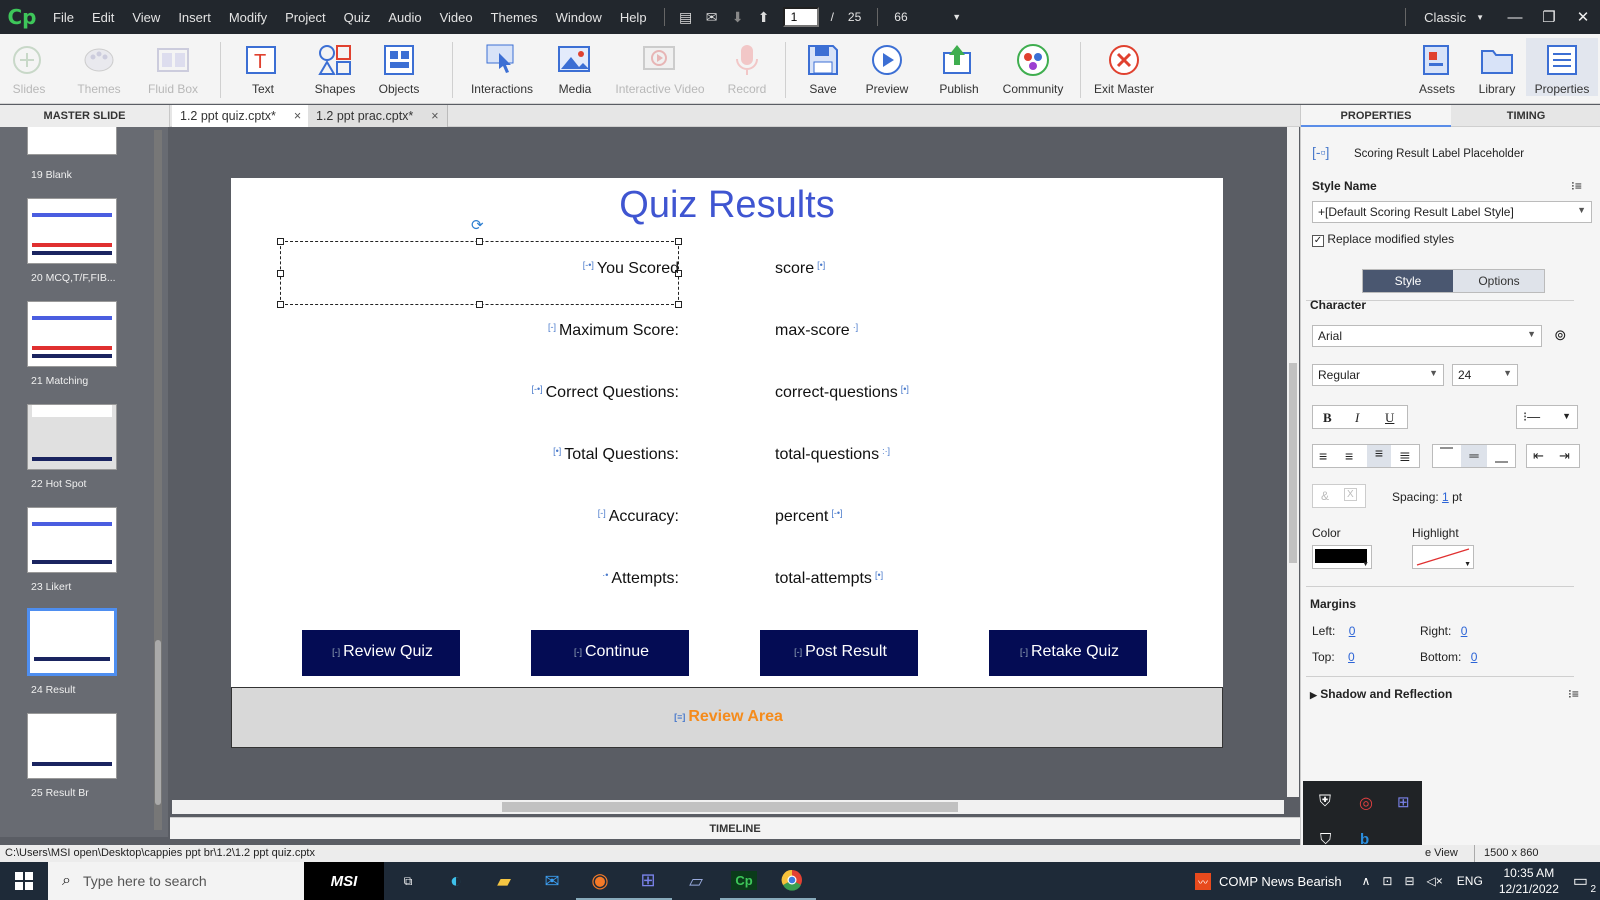  What do you see at coordinates (173, 67) in the screenshot?
I see `fluid-box-button: Fluid Box` at bounding box center [173, 67].